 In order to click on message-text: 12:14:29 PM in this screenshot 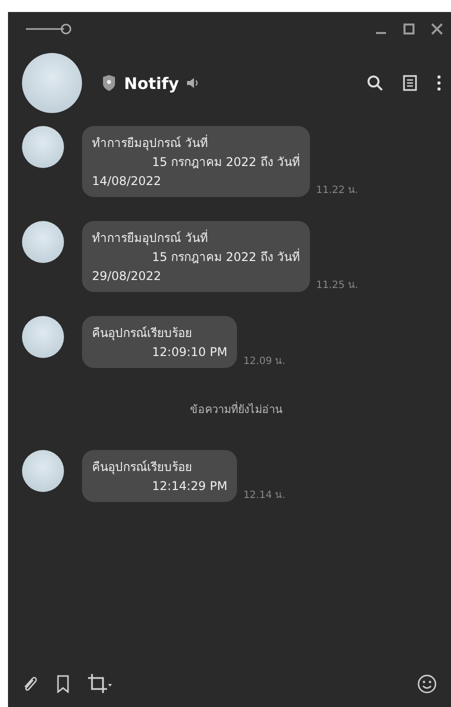, I will do `click(189, 486)`.